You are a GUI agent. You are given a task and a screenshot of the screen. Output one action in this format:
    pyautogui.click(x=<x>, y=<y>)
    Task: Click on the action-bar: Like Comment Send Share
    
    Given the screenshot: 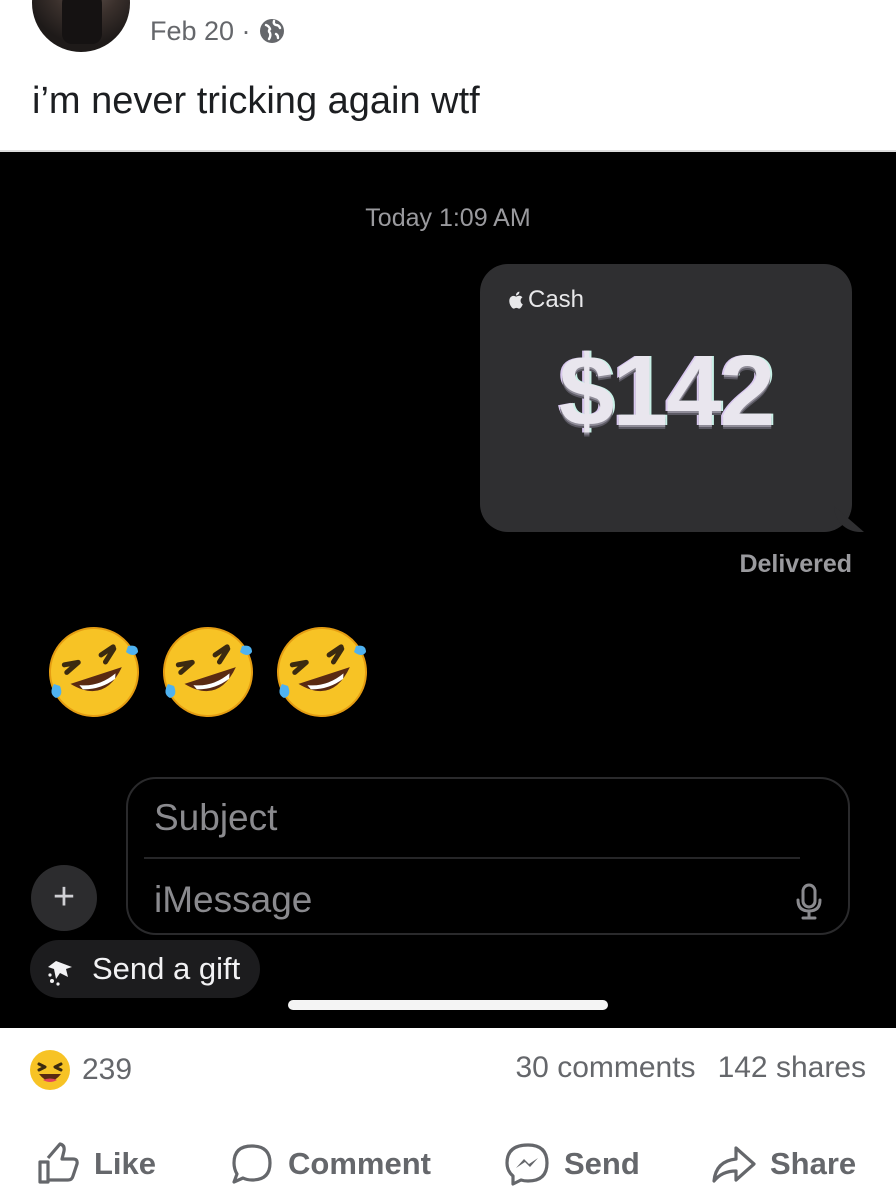 What is the action you would take?
    pyautogui.click(x=448, y=1164)
    